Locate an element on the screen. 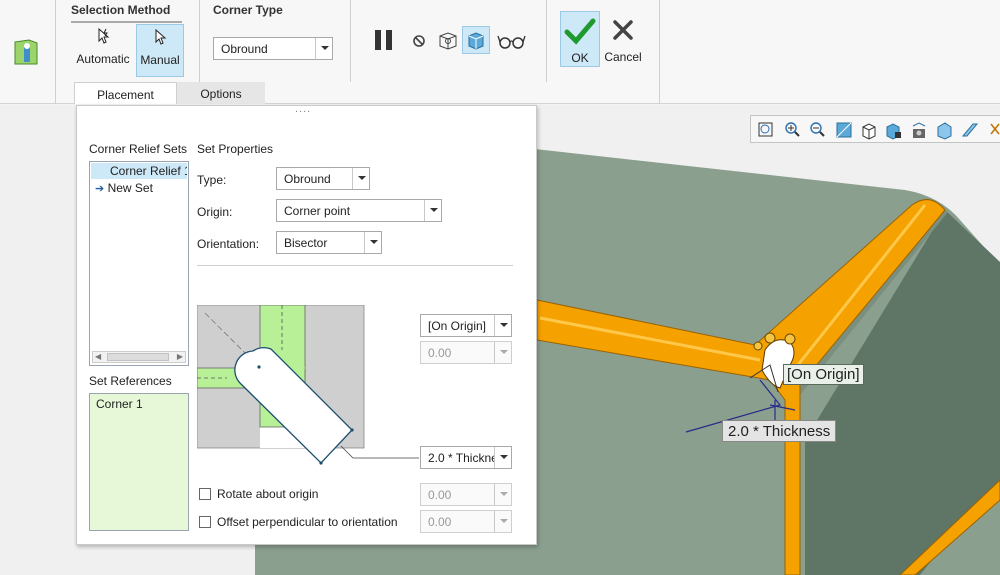 The height and width of the screenshot is (575, 1000). new-set-label: New Set is located at coordinates (130, 188).